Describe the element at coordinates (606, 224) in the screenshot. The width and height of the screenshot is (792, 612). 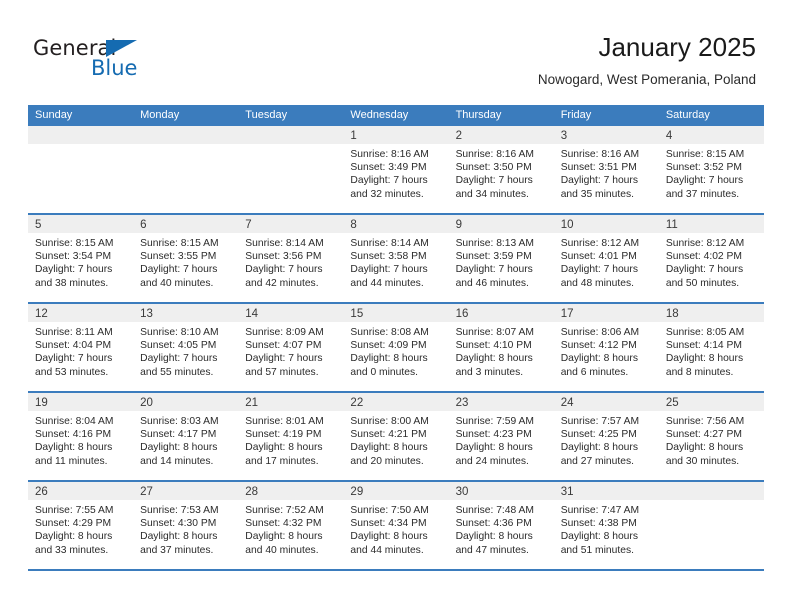
I see `day-number-band: 10` at that location.